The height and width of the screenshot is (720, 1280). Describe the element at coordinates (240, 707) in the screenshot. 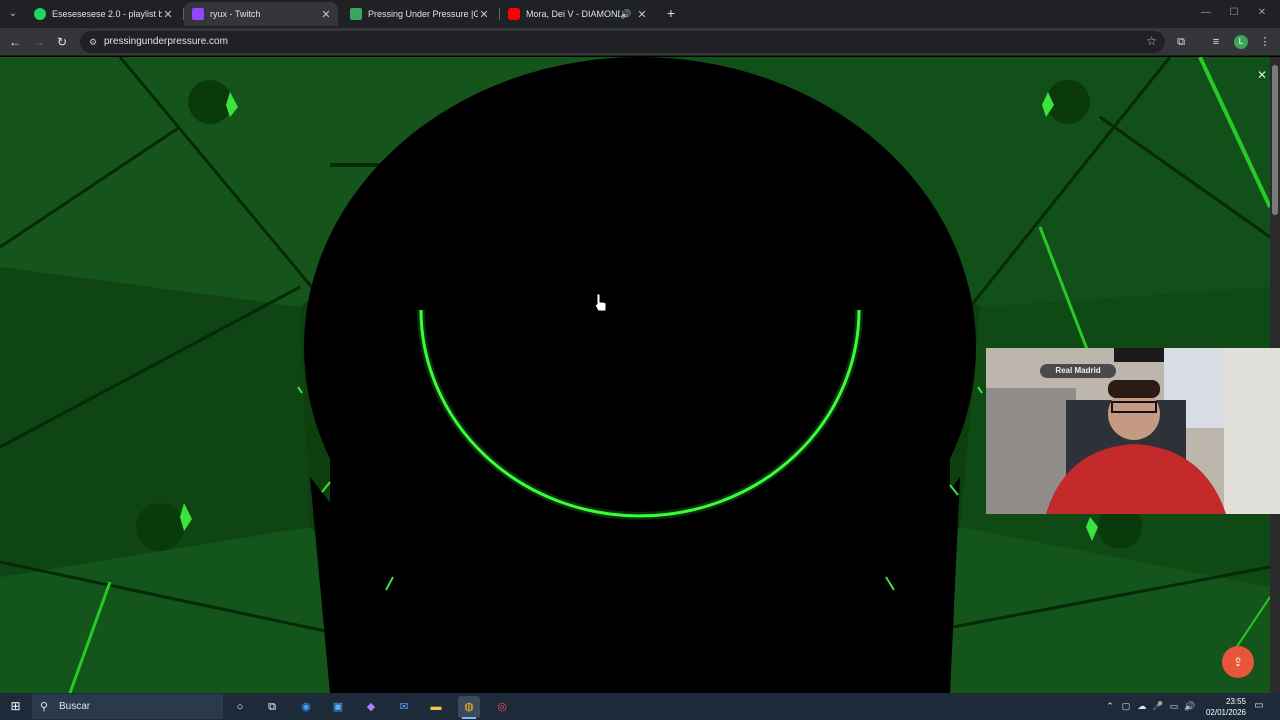

I see `cortana-icon: ○` at that location.